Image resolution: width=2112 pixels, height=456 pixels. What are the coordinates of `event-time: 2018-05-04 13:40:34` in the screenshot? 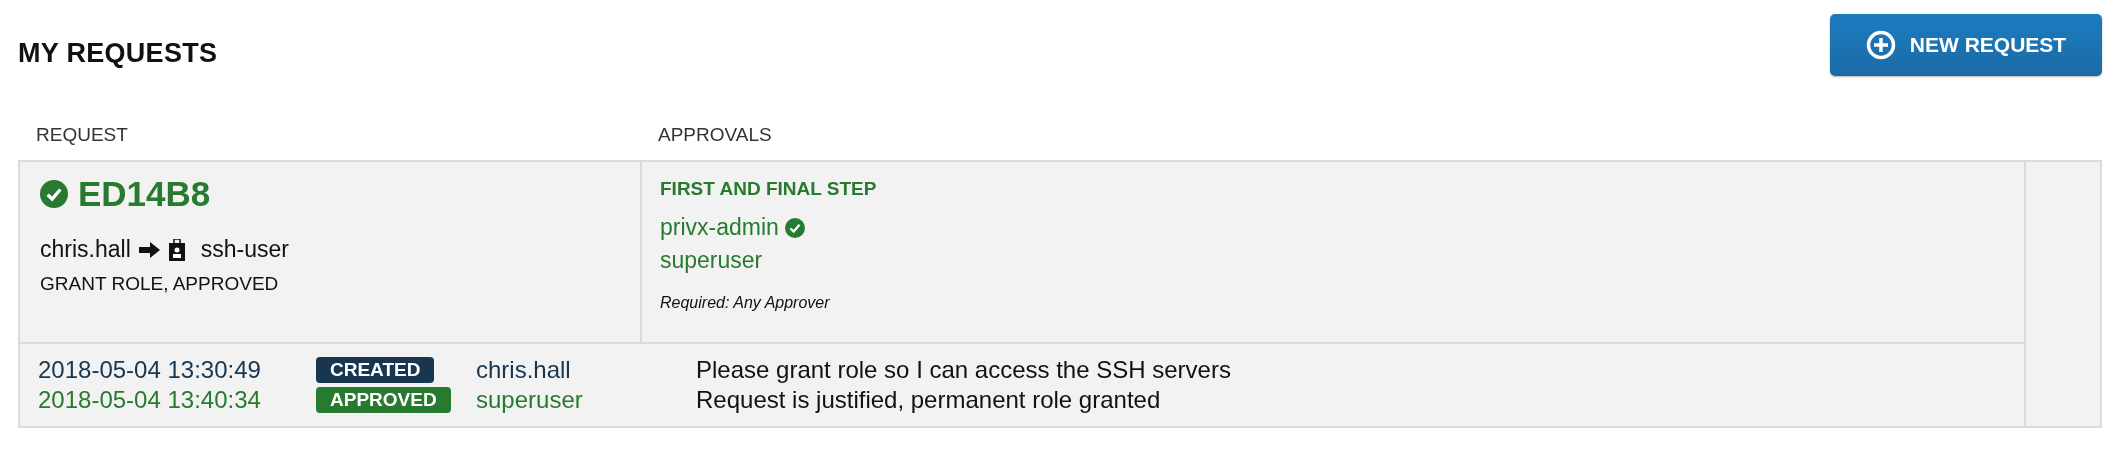 It's located at (150, 400).